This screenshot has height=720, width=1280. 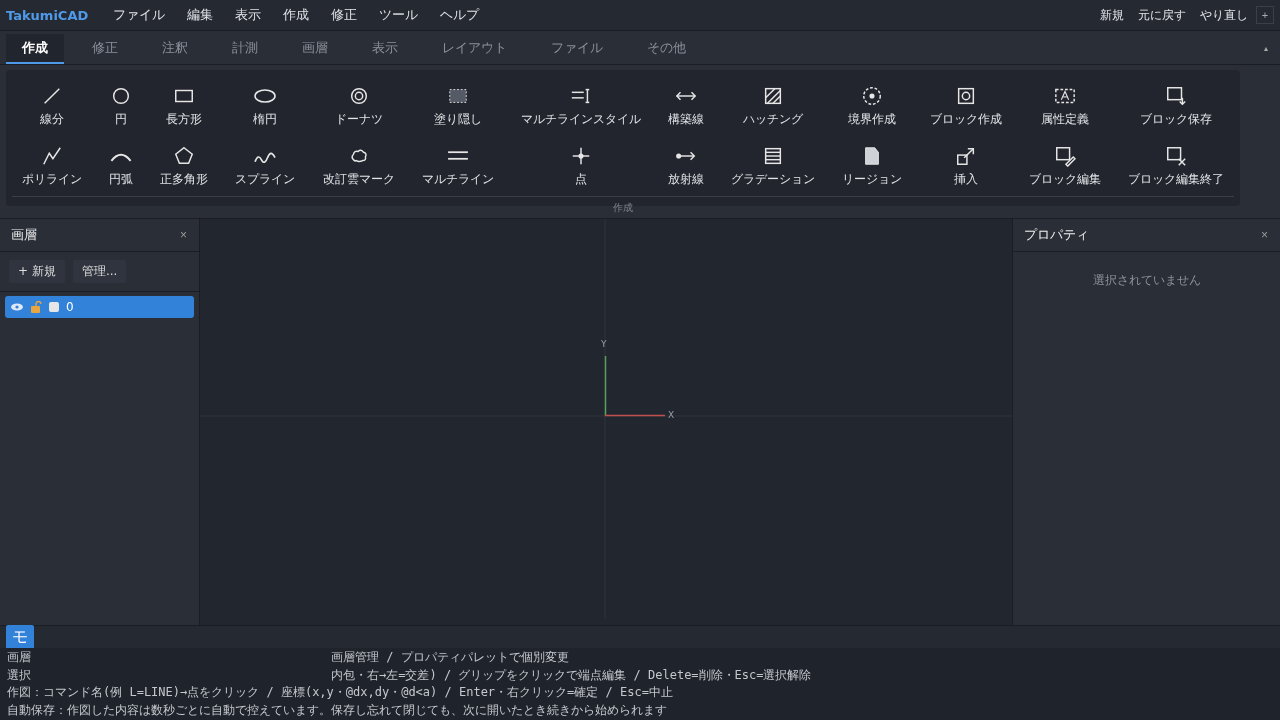 I want to click on ribbon-tab: 画層, so click(x=315, y=49).